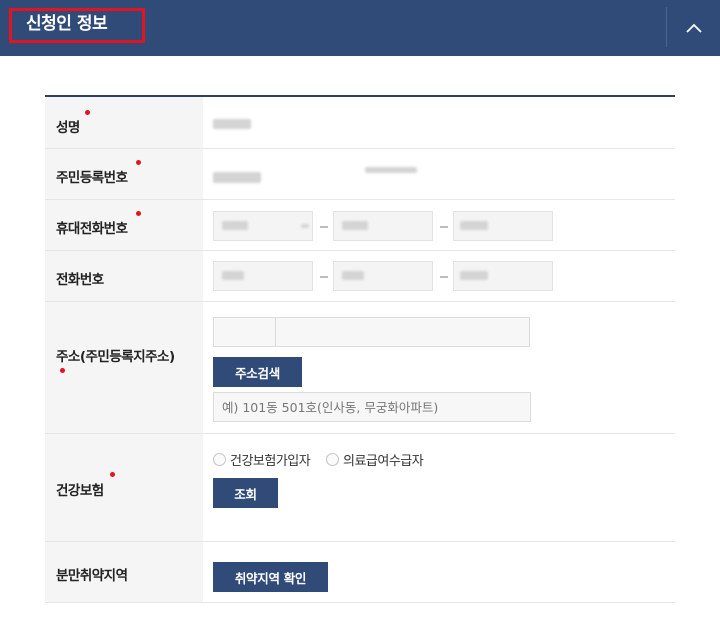  I want to click on radio-label-medical-aid: 의료급여수급자, so click(383, 461).